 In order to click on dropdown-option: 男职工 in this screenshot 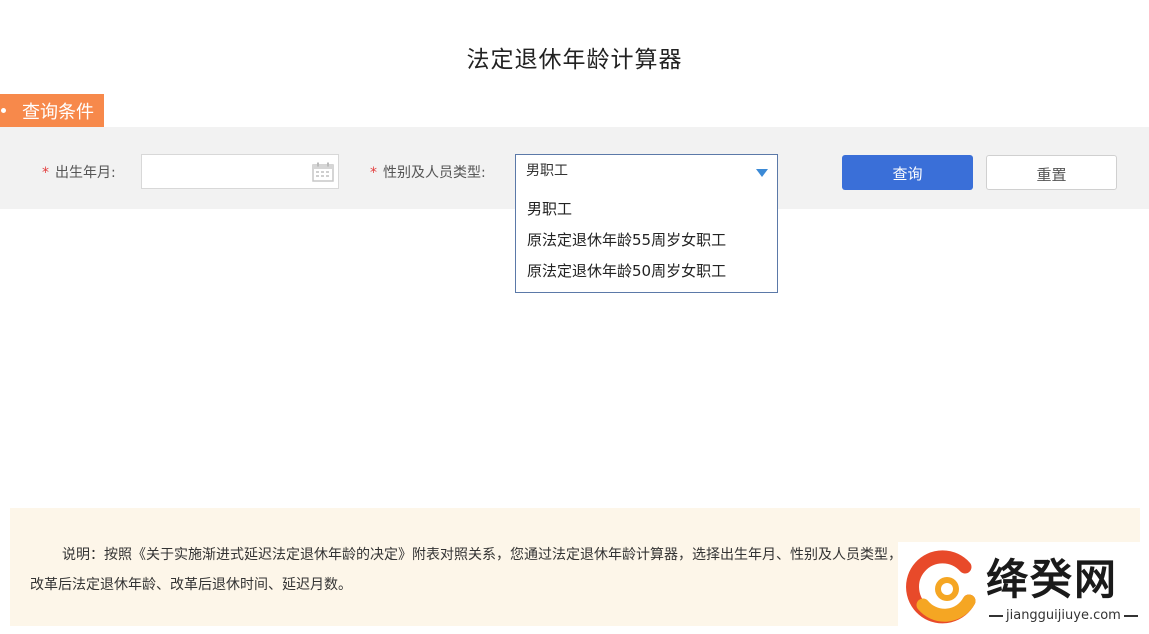, I will do `click(646, 209)`.